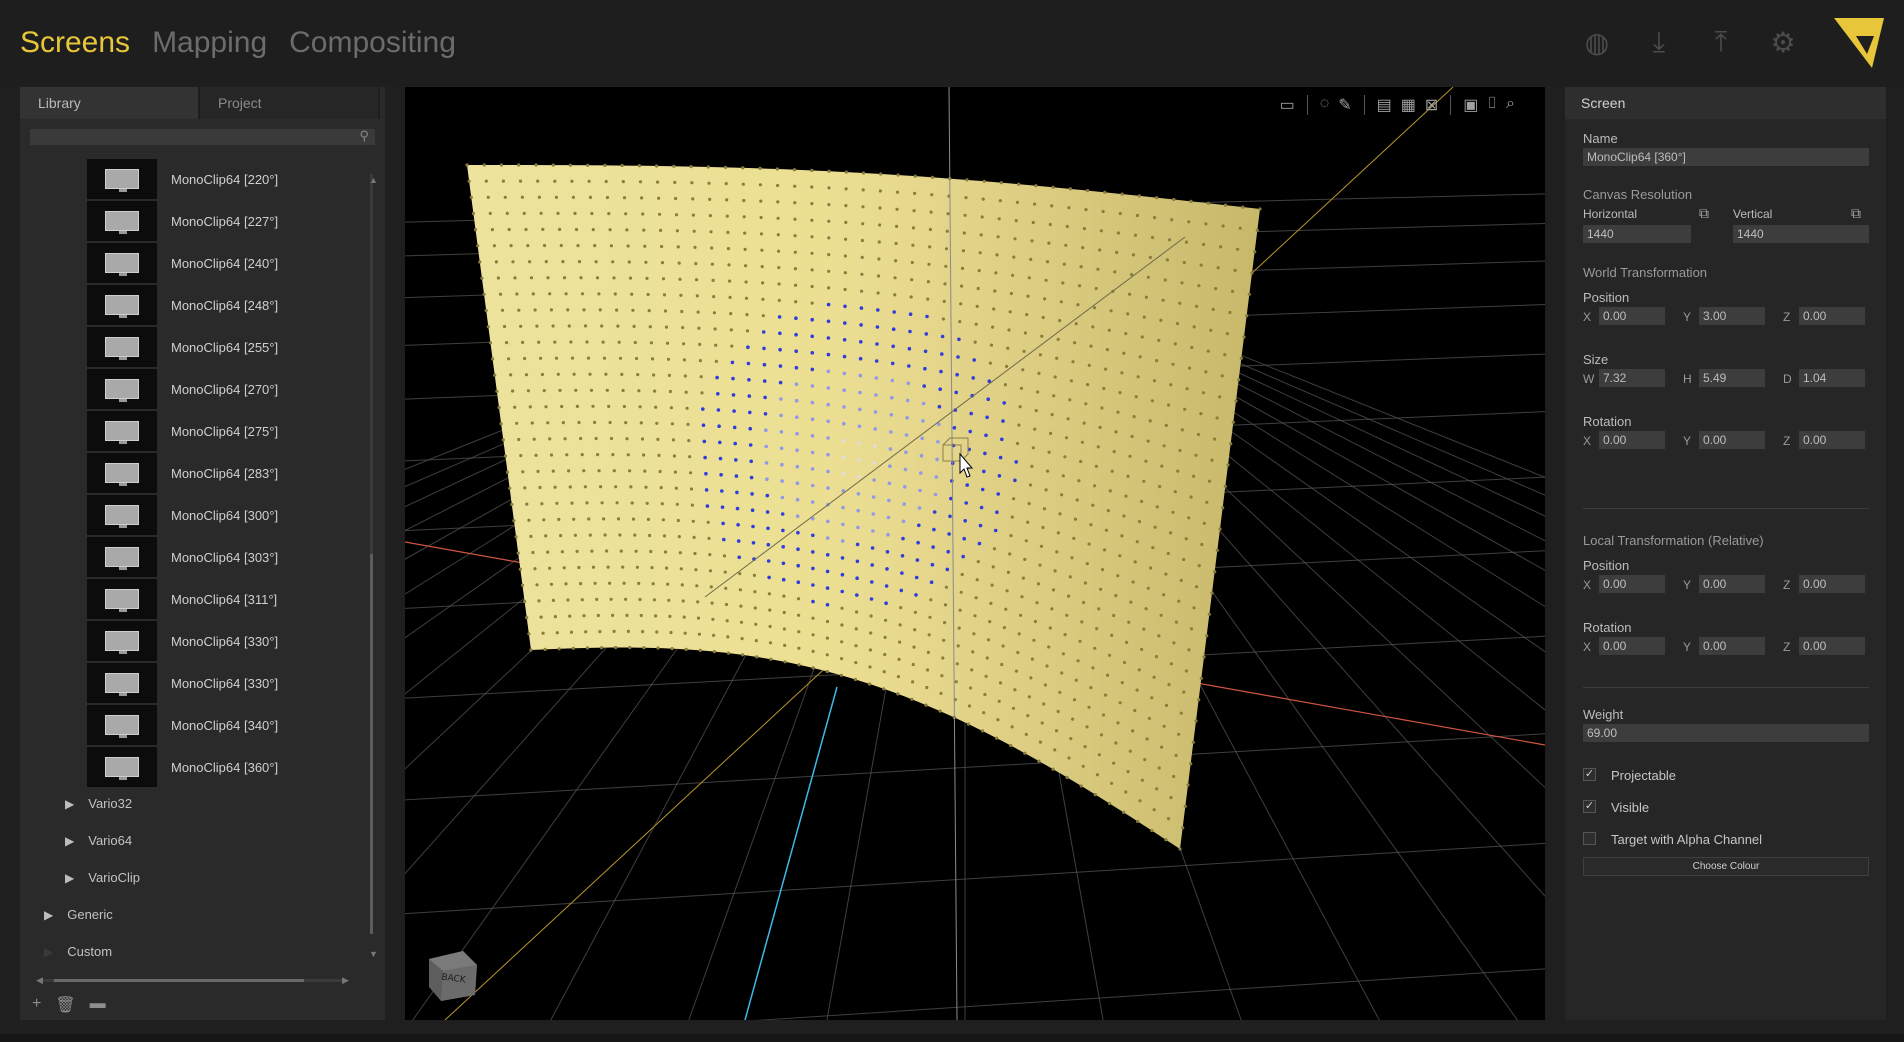 The image size is (1904, 1042). What do you see at coordinates (202, 136) in the screenshot?
I see `library-search-input: ⚲` at bounding box center [202, 136].